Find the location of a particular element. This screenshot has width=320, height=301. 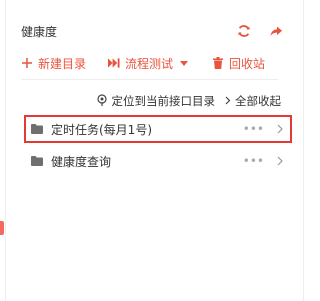

flow-test-dropdown: 流程测试 is located at coordinates (149, 63).